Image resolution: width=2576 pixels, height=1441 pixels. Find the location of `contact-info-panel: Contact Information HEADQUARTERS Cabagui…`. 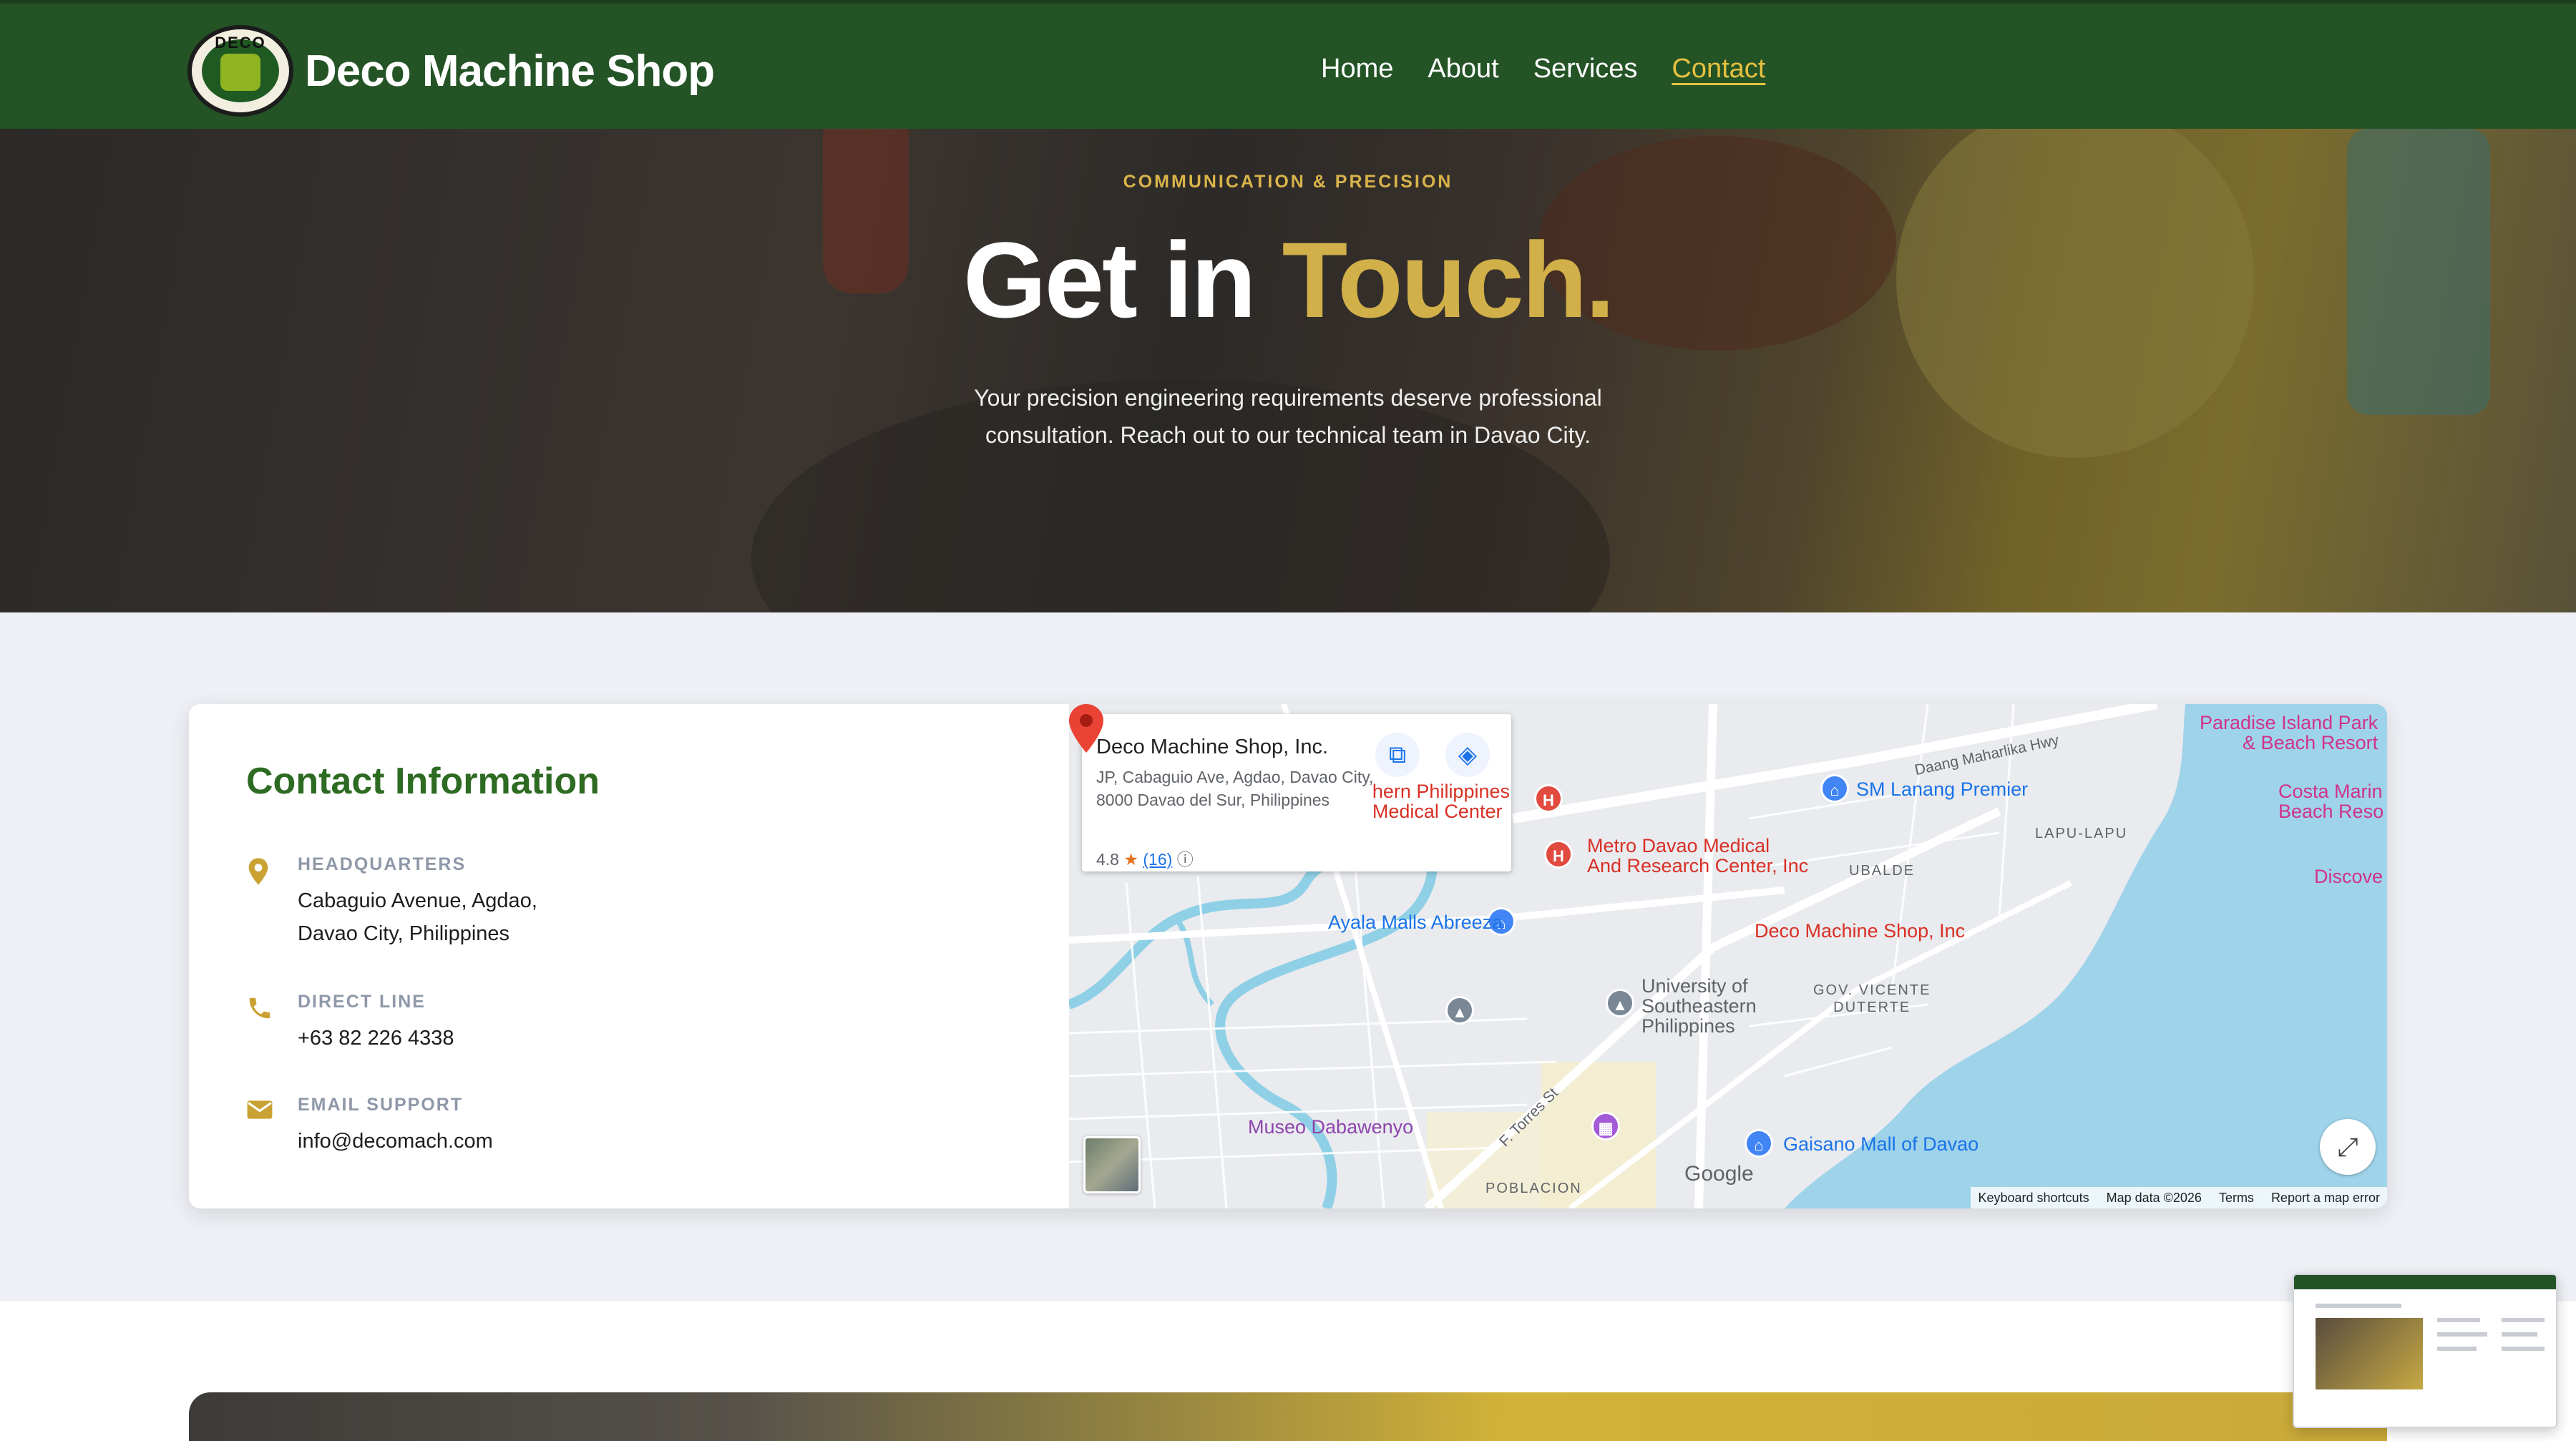

contact-info-panel: Contact Information HEADQUARTERS Cabagui… is located at coordinates (629, 956).